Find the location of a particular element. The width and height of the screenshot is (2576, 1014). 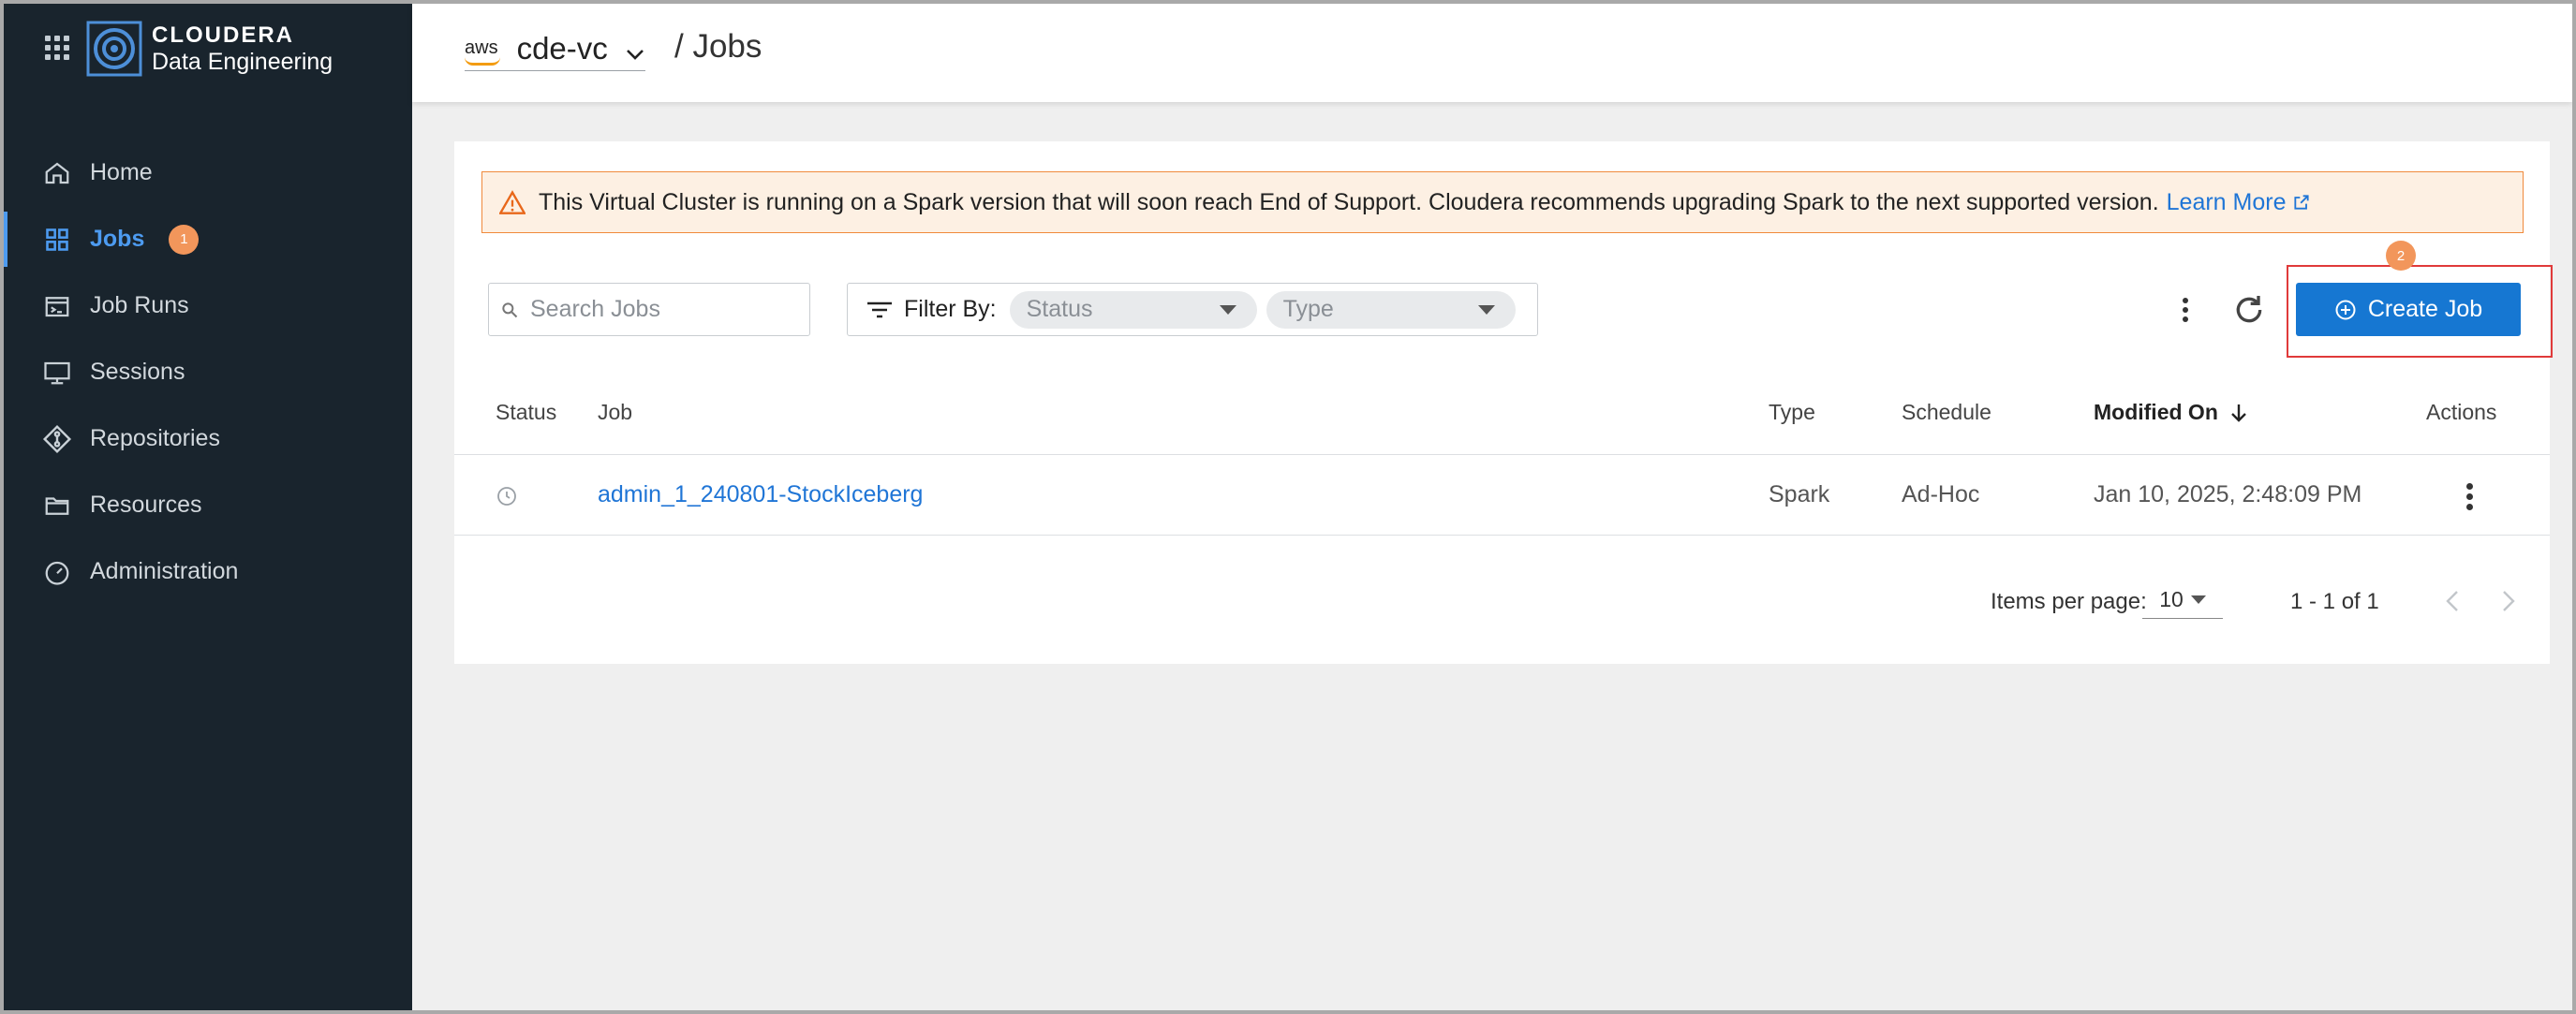

arrow-down-icon is located at coordinates (2238, 413).